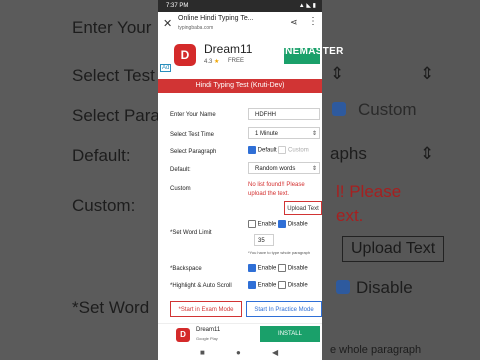 This screenshot has height=360, width=480. I want to click on home-icon: ●, so click(238, 352).